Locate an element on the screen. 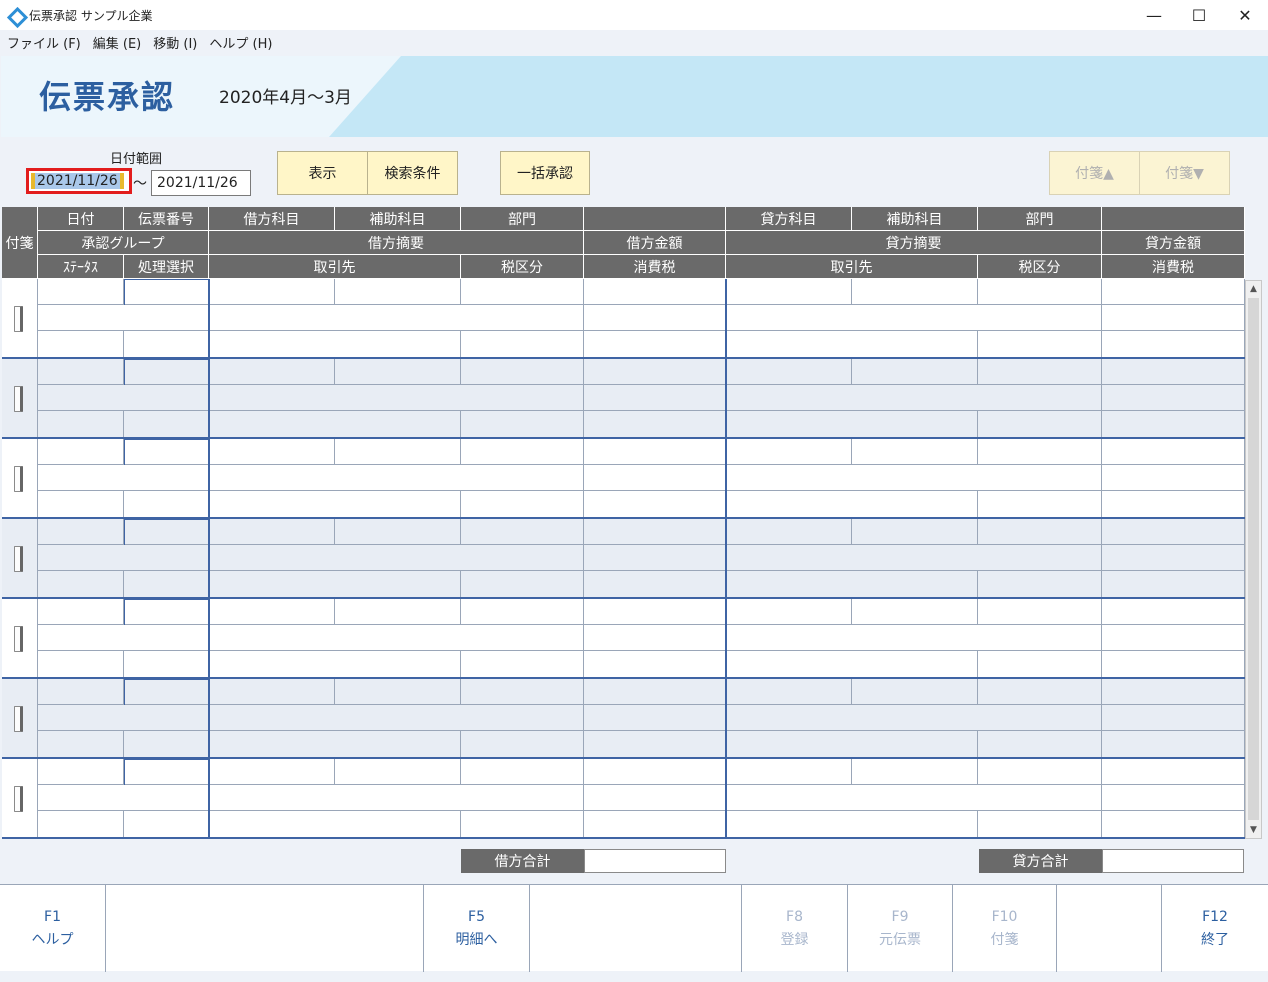 The width and height of the screenshot is (1268, 982). f1-help-button: F1 ヘルプ is located at coordinates (53, 928).